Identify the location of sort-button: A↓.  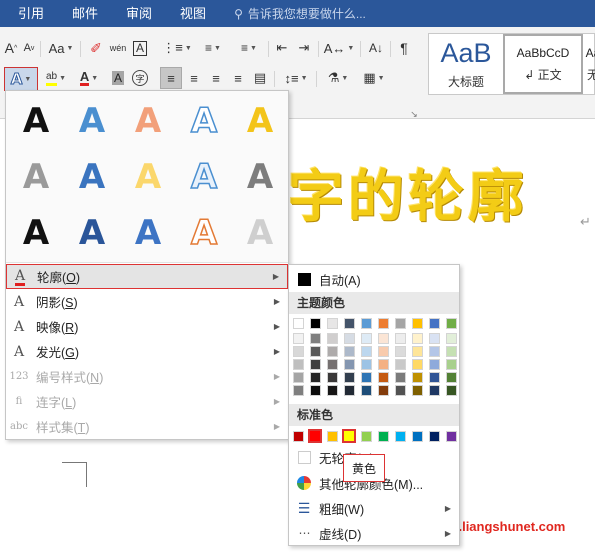
(376, 48).